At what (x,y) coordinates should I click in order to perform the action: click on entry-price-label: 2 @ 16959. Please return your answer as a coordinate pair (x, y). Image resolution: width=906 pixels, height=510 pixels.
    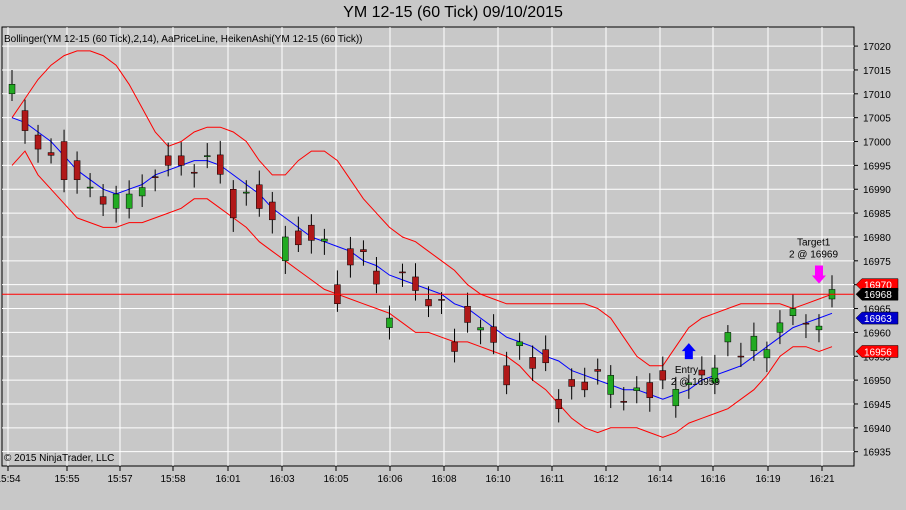
    Looking at the image, I should click on (696, 382).